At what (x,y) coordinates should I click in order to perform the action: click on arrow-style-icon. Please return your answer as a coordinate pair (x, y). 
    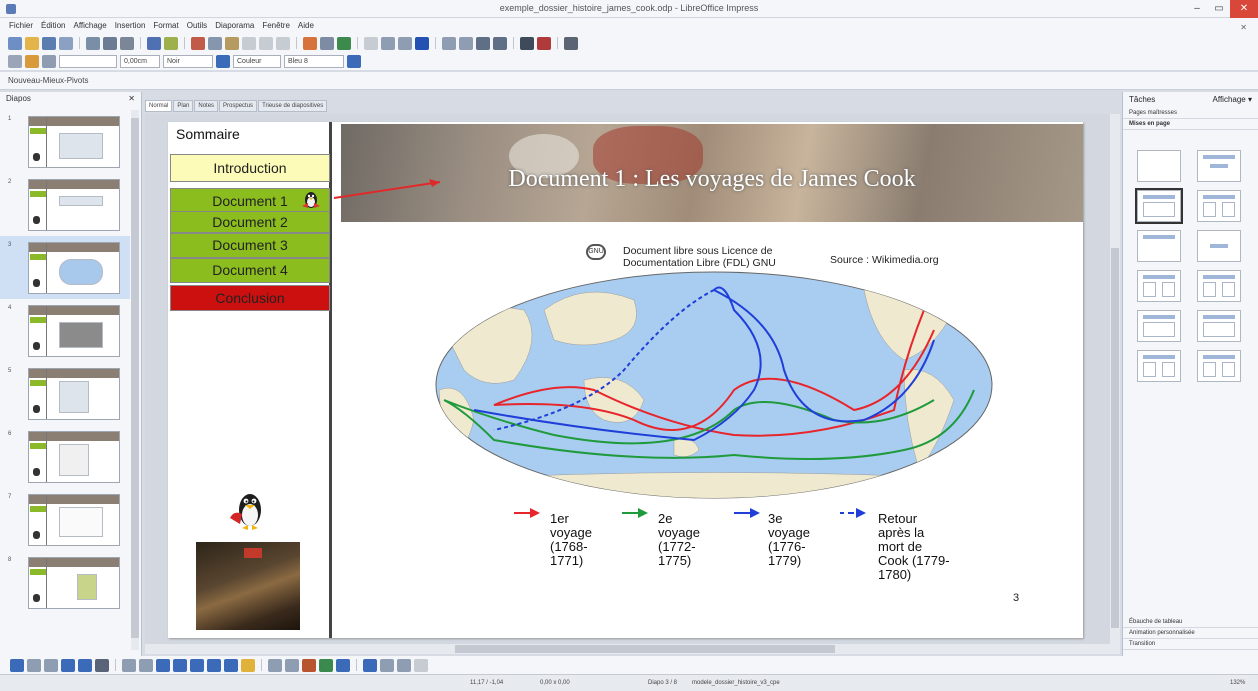
    Looking at the image, I should click on (32, 61).